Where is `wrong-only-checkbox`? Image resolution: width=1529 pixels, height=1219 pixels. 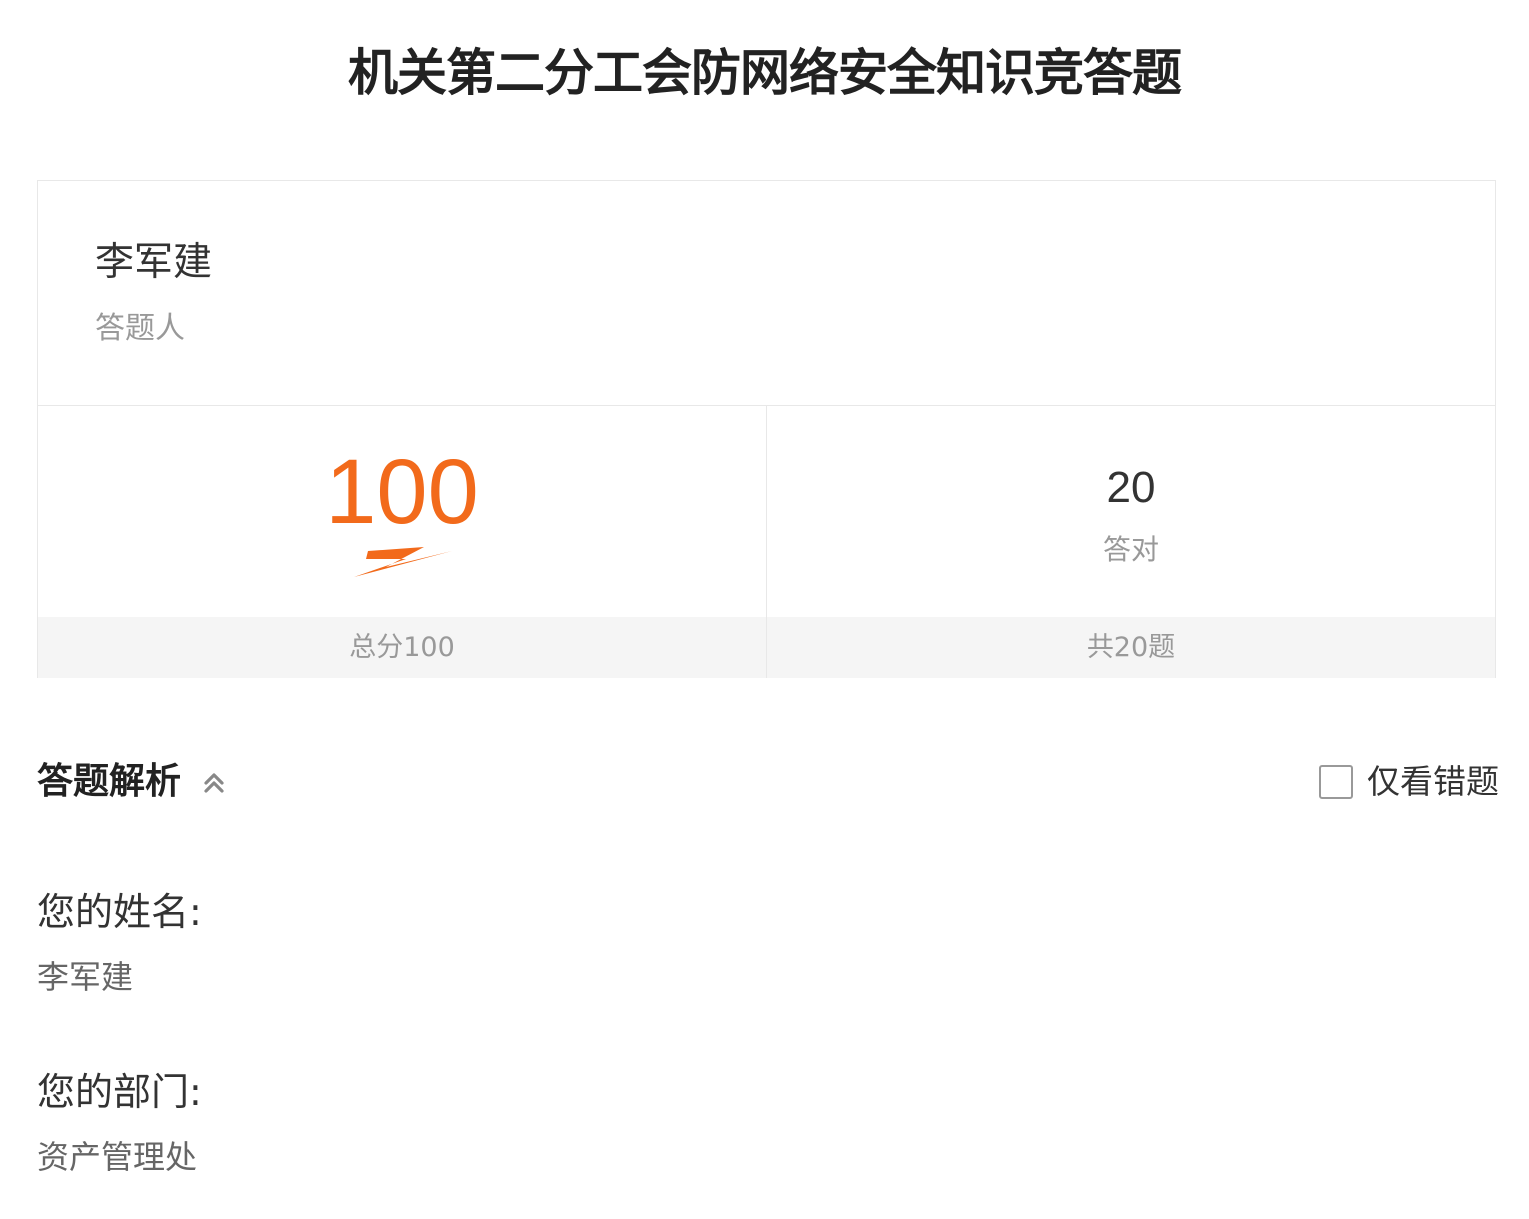 wrong-only-checkbox is located at coordinates (1336, 782).